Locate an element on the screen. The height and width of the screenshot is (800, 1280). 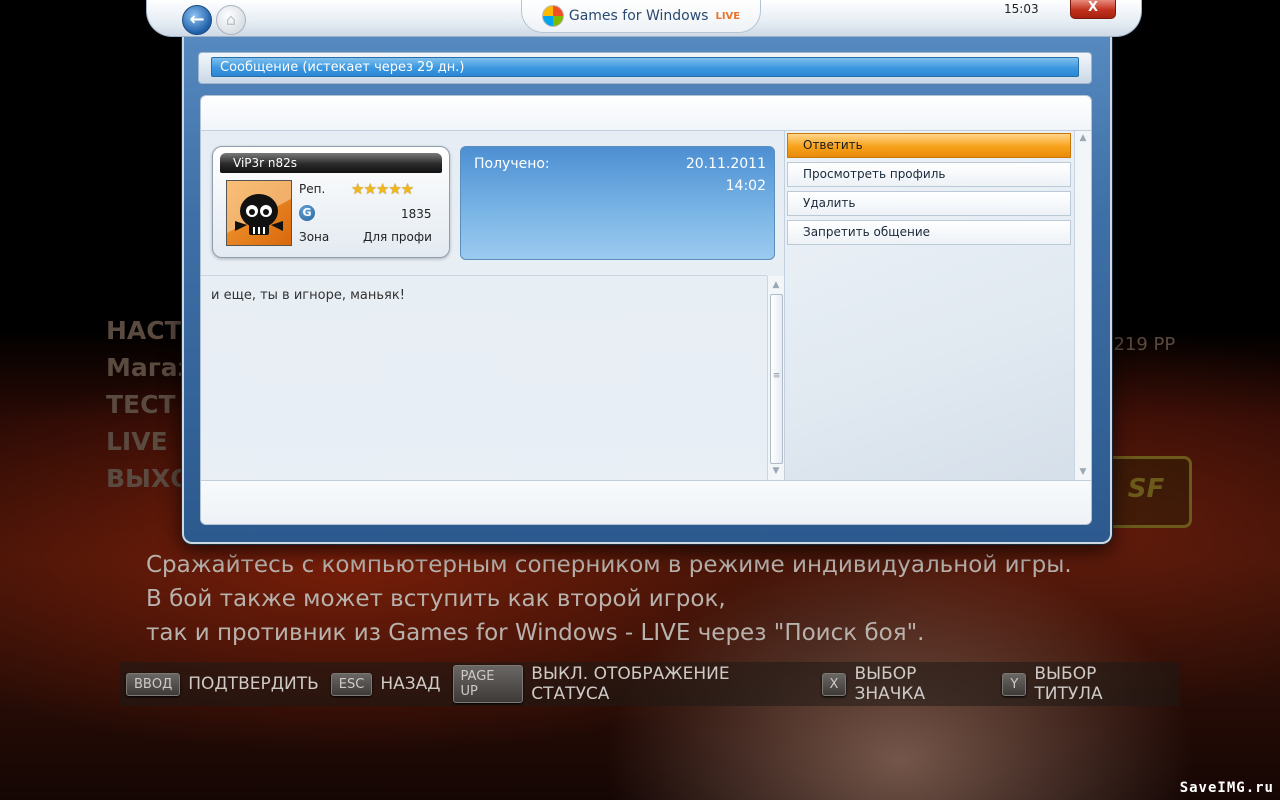
divider is located at coordinates (484, 275).